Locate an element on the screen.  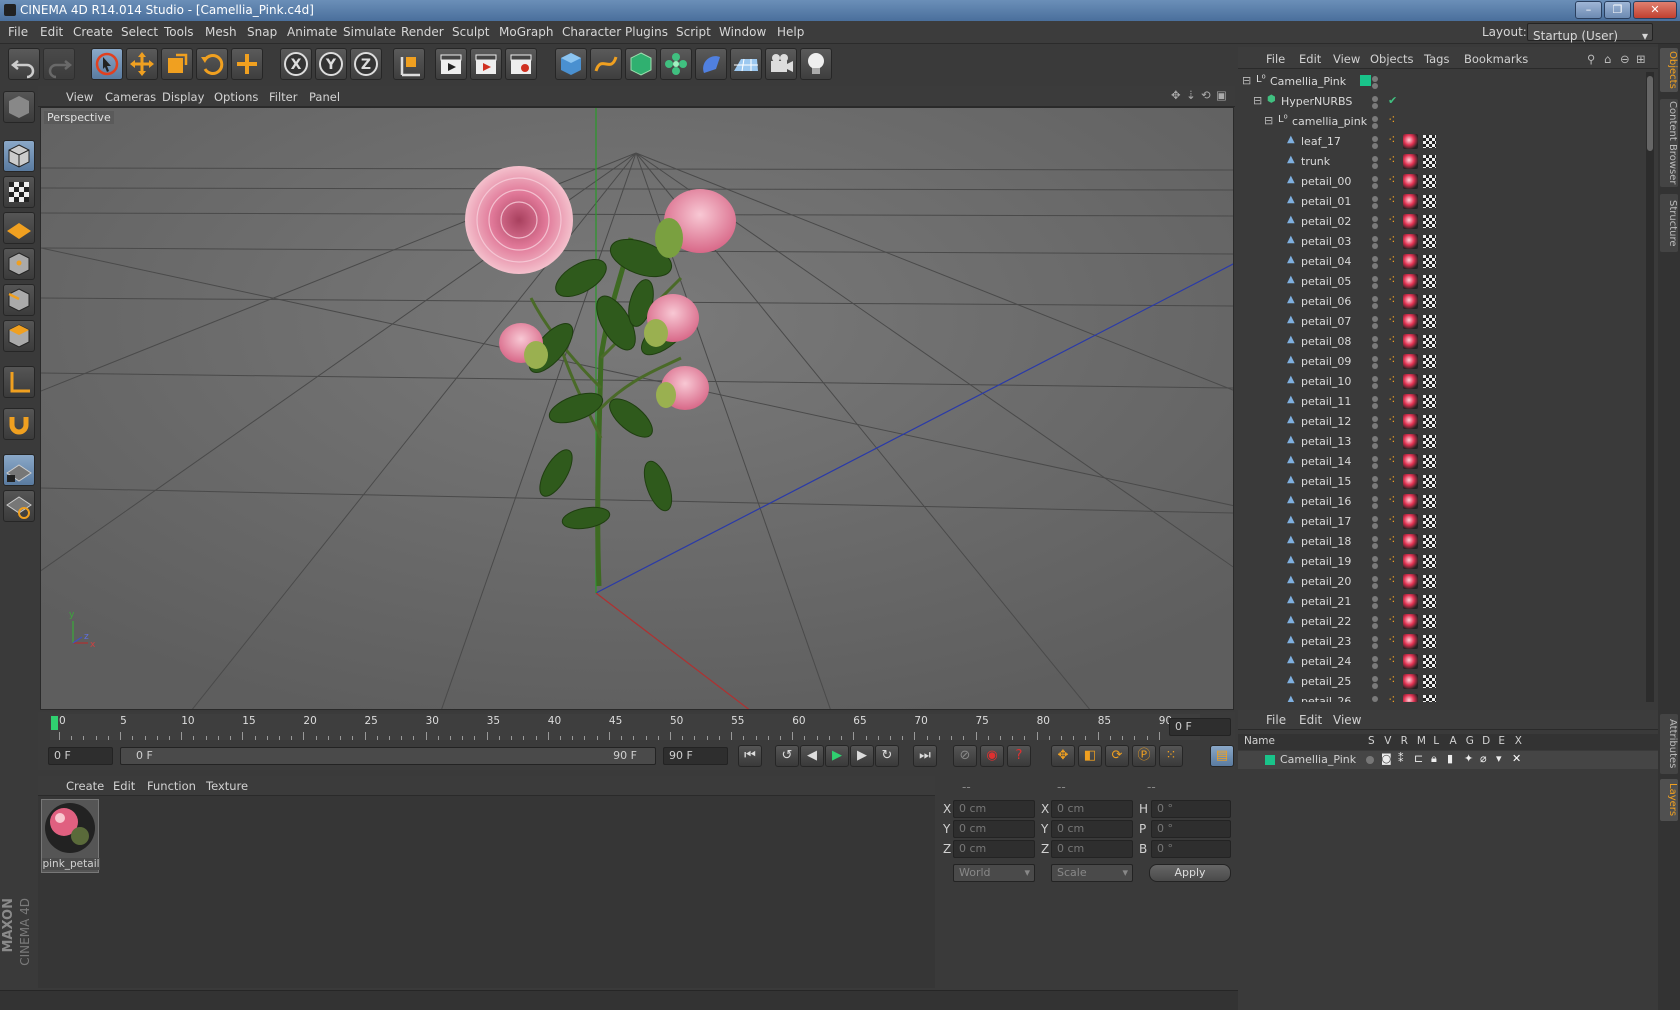
object-row: ▲ petail_08 ⁖ is located at coordinates (1440, 342).